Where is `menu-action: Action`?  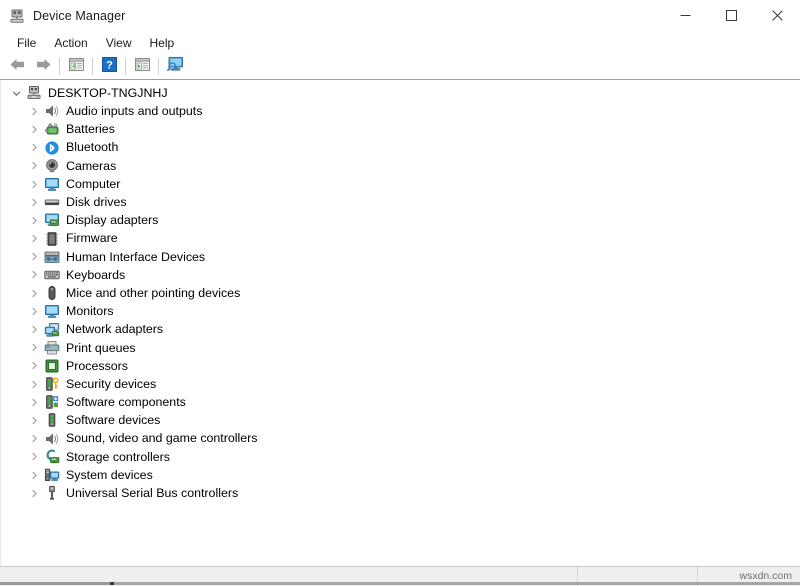 menu-action: Action is located at coordinates (70, 43).